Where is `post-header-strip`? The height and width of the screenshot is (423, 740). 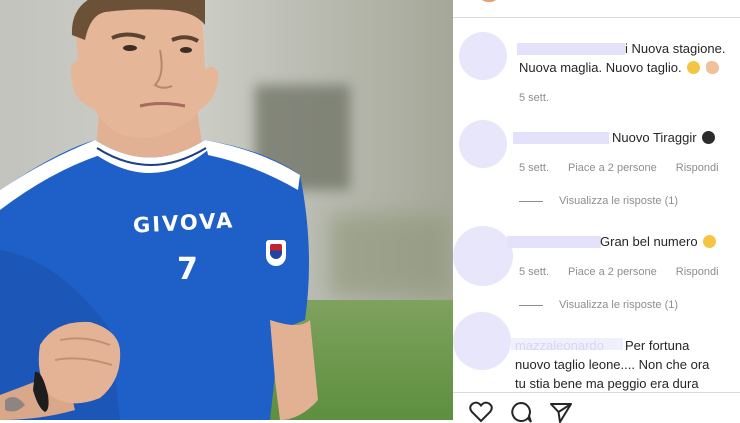
post-header-strip is located at coordinates (596, 9).